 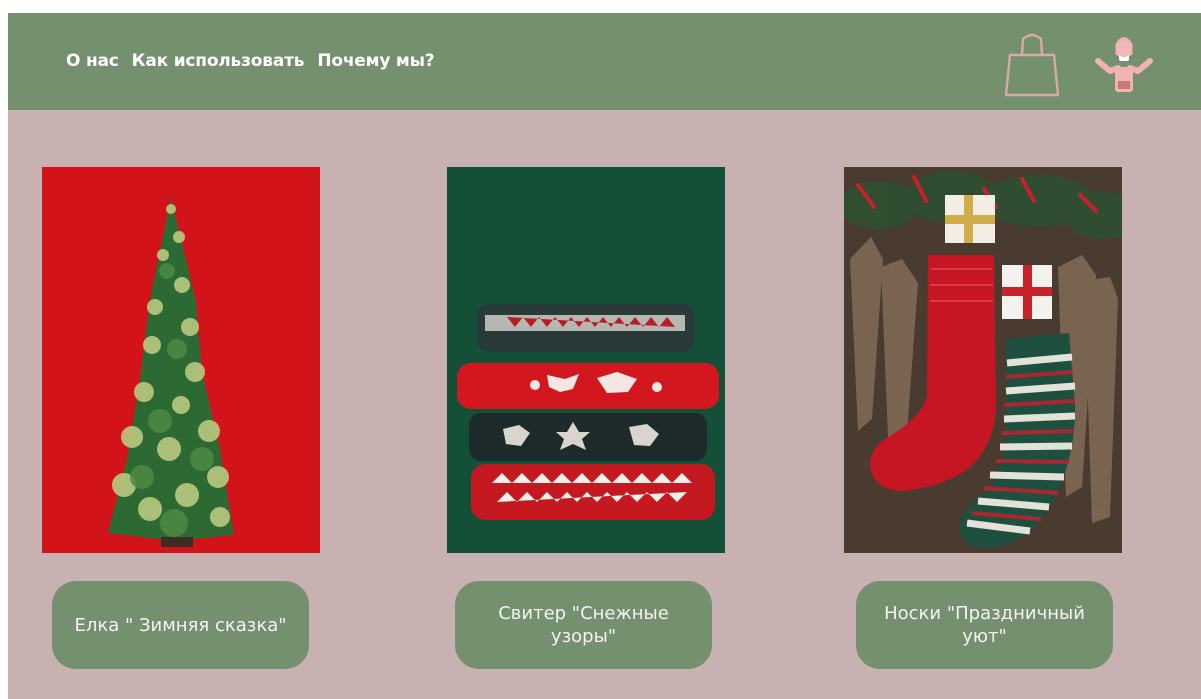 I want to click on christmas-socks-photo, so click(x=983, y=360).